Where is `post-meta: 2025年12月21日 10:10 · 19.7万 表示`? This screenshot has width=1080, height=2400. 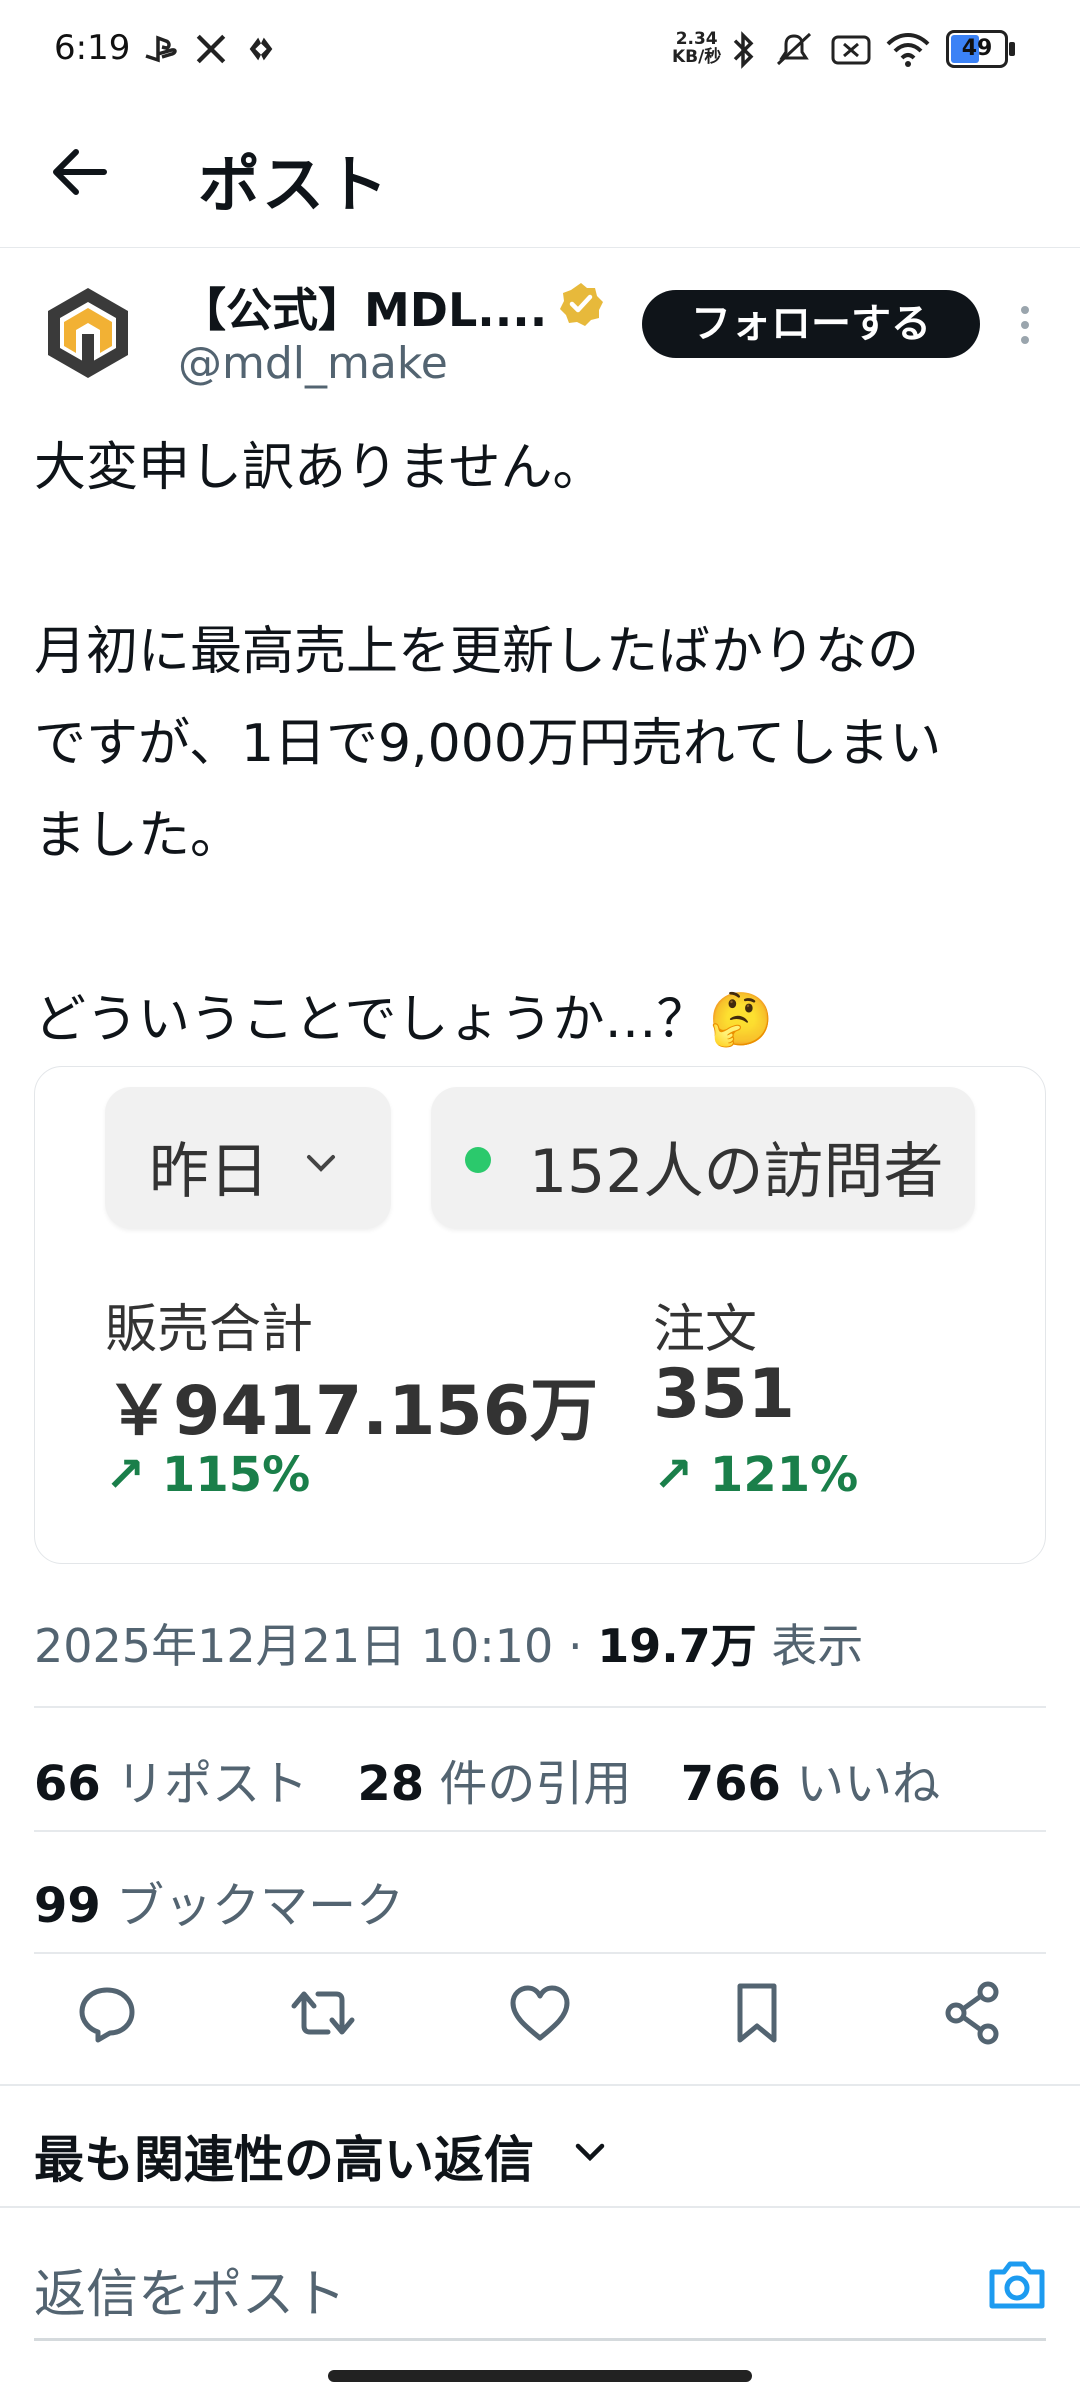 post-meta: 2025年12月21日 10:10 · 19.7万 表示 is located at coordinates (449, 1646).